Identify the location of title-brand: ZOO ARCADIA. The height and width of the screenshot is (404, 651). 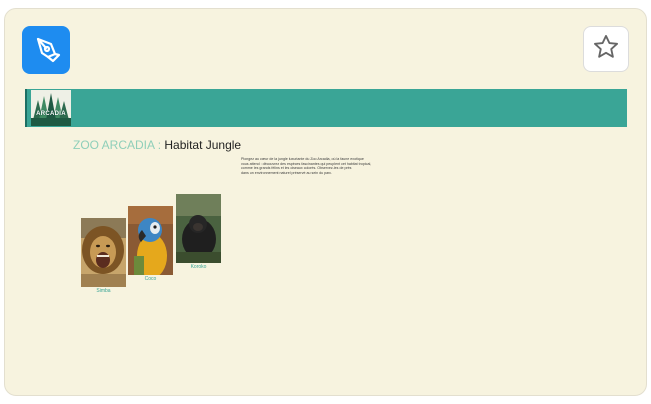
(114, 145).